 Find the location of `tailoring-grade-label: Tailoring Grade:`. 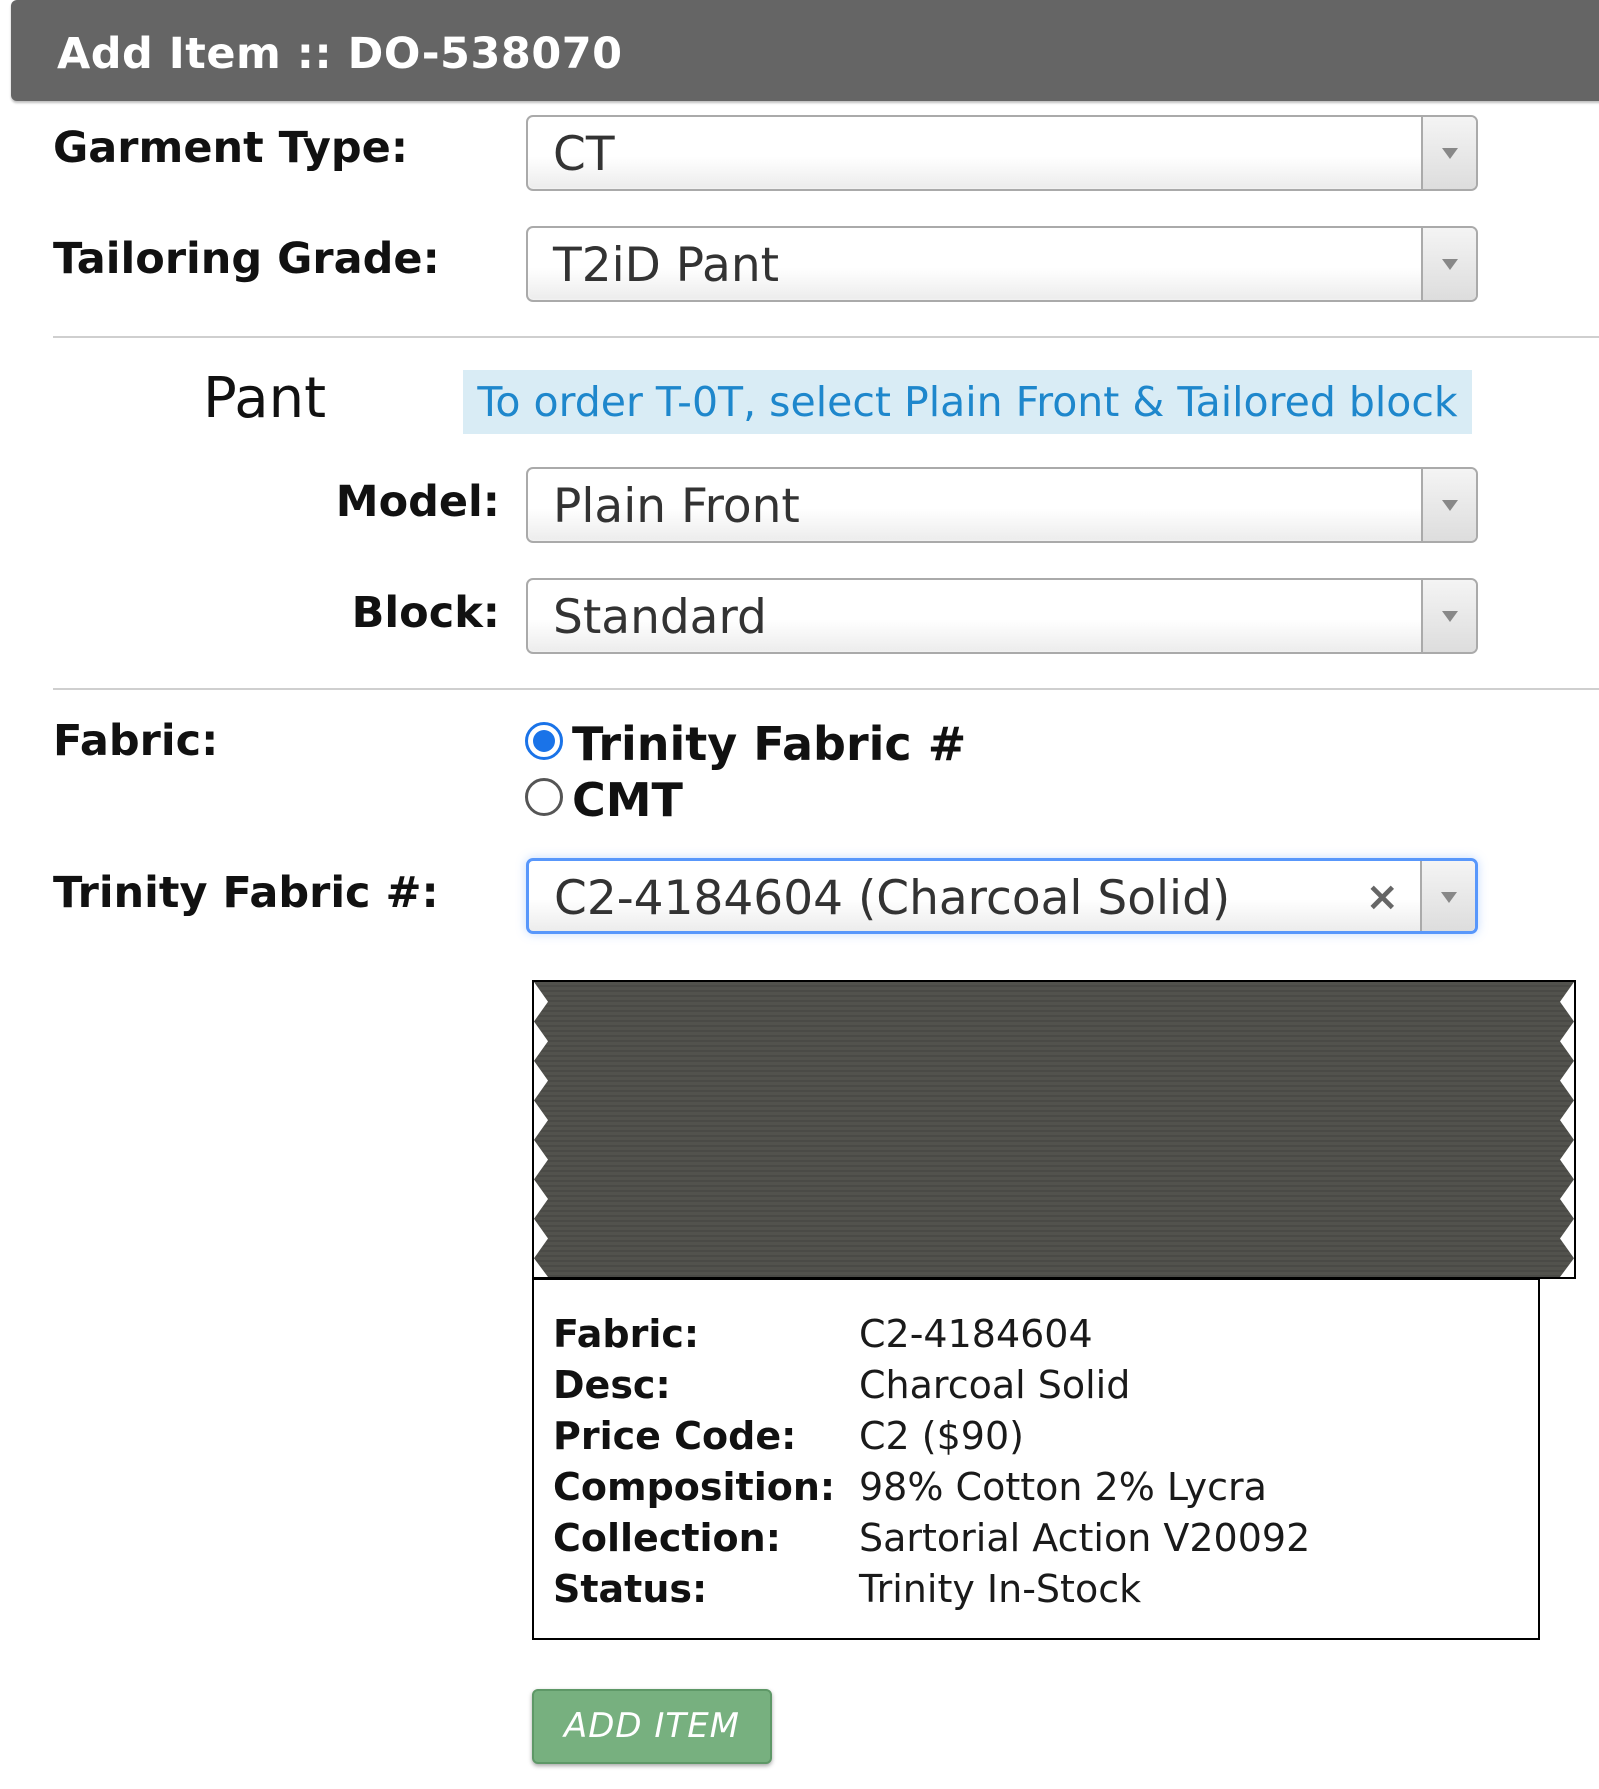

tailoring-grade-label: Tailoring Grade: is located at coordinates (246, 259).